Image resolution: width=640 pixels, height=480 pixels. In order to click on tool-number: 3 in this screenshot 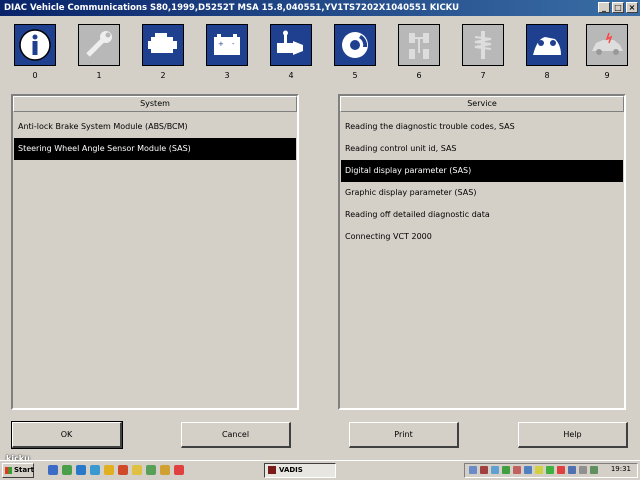, I will do `click(227, 75)`.